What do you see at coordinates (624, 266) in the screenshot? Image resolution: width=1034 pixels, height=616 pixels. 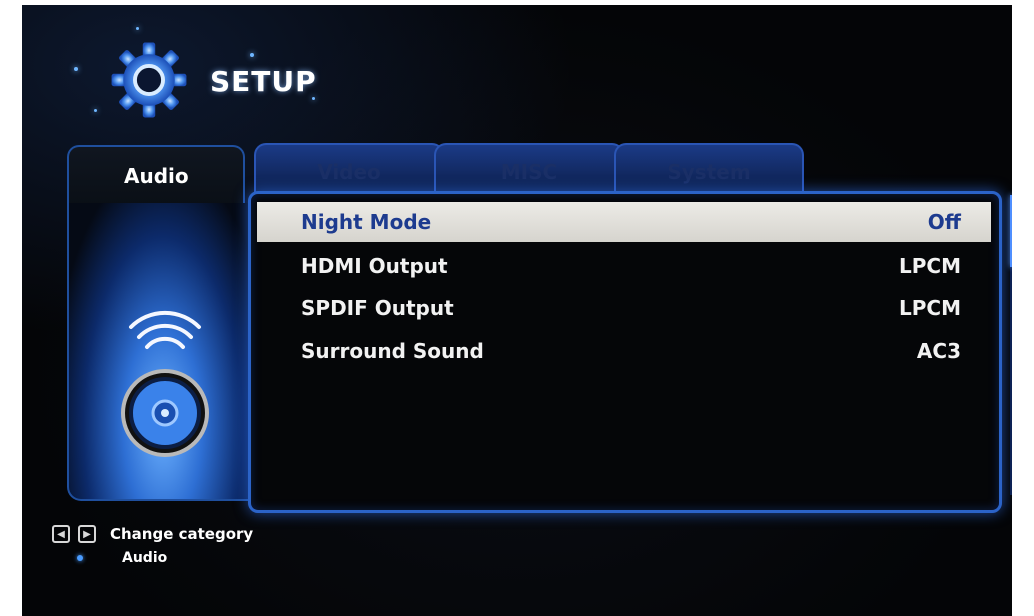 I see `setting-row-hdmi-output: HDMI Output LPCM` at bounding box center [624, 266].